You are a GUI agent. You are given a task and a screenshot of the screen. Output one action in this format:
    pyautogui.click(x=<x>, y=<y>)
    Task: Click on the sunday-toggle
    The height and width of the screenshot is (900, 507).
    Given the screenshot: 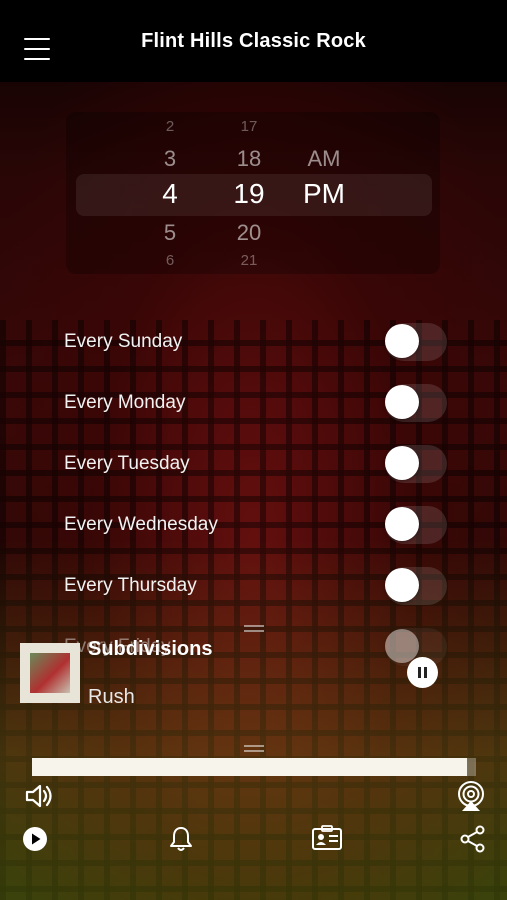 What is the action you would take?
    pyautogui.click(x=416, y=342)
    